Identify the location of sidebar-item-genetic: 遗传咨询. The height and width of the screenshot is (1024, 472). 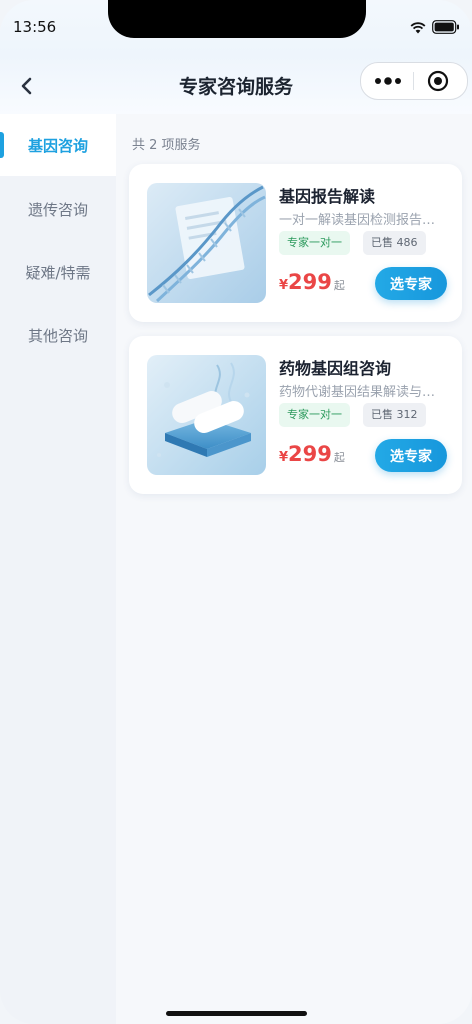
(58, 209).